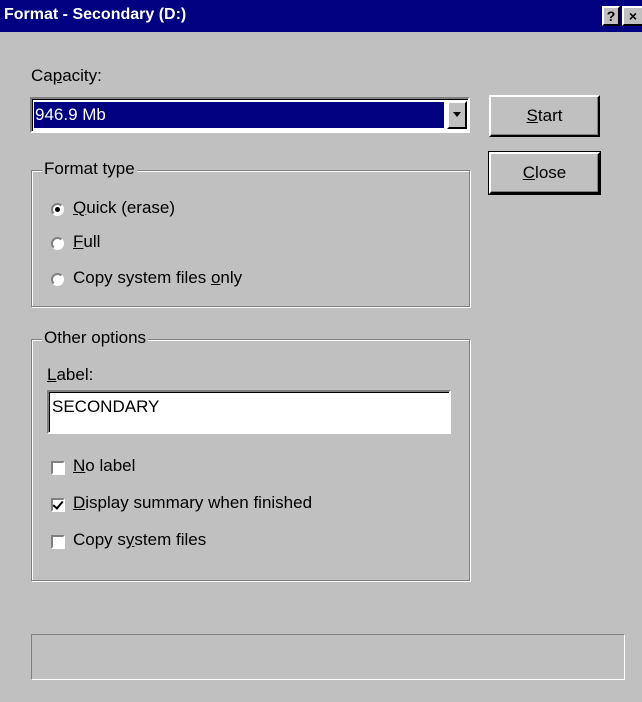  Describe the element at coordinates (239, 115) in the screenshot. I see `capacity-selected-value: 946.9 Mb` at that location.